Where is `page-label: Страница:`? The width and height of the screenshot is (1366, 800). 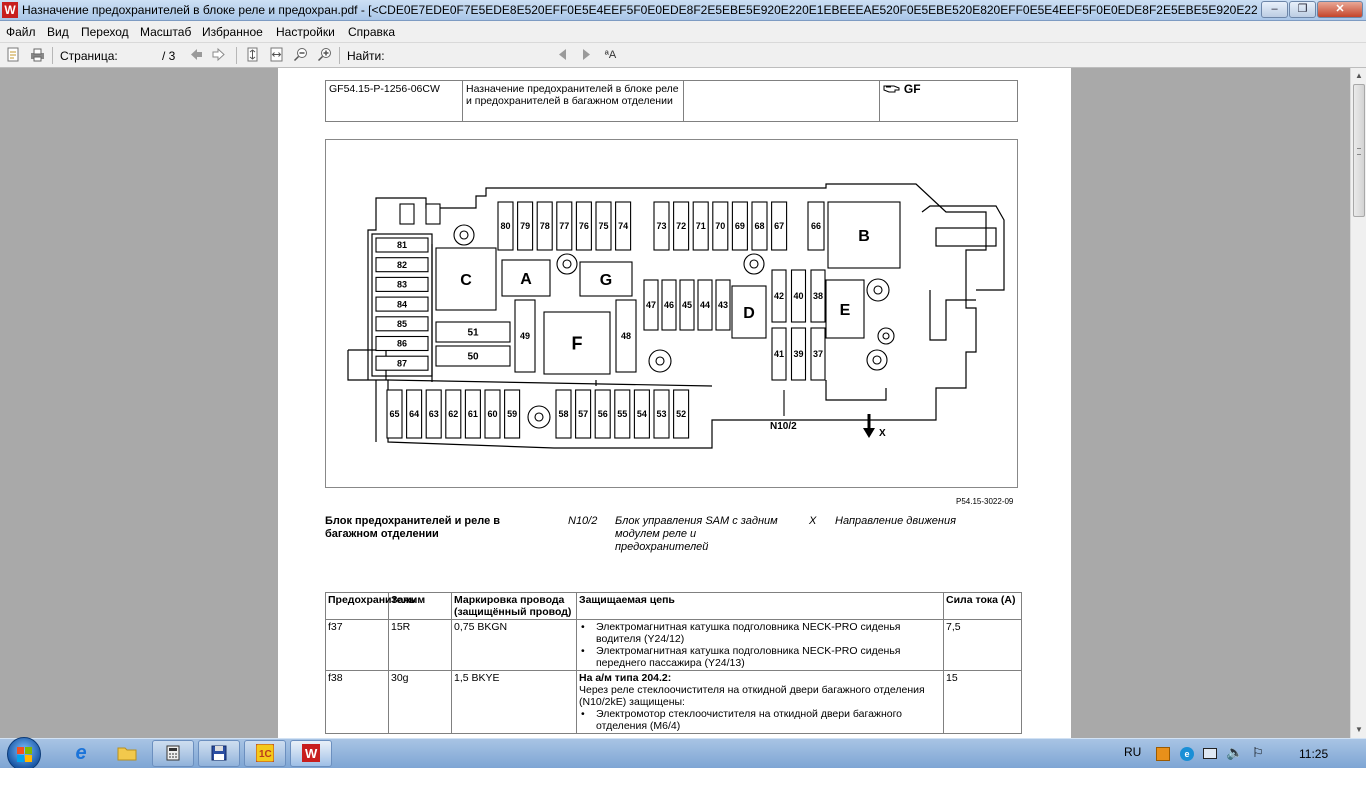 page-label: Страница: is located at coordinates (89, 56).